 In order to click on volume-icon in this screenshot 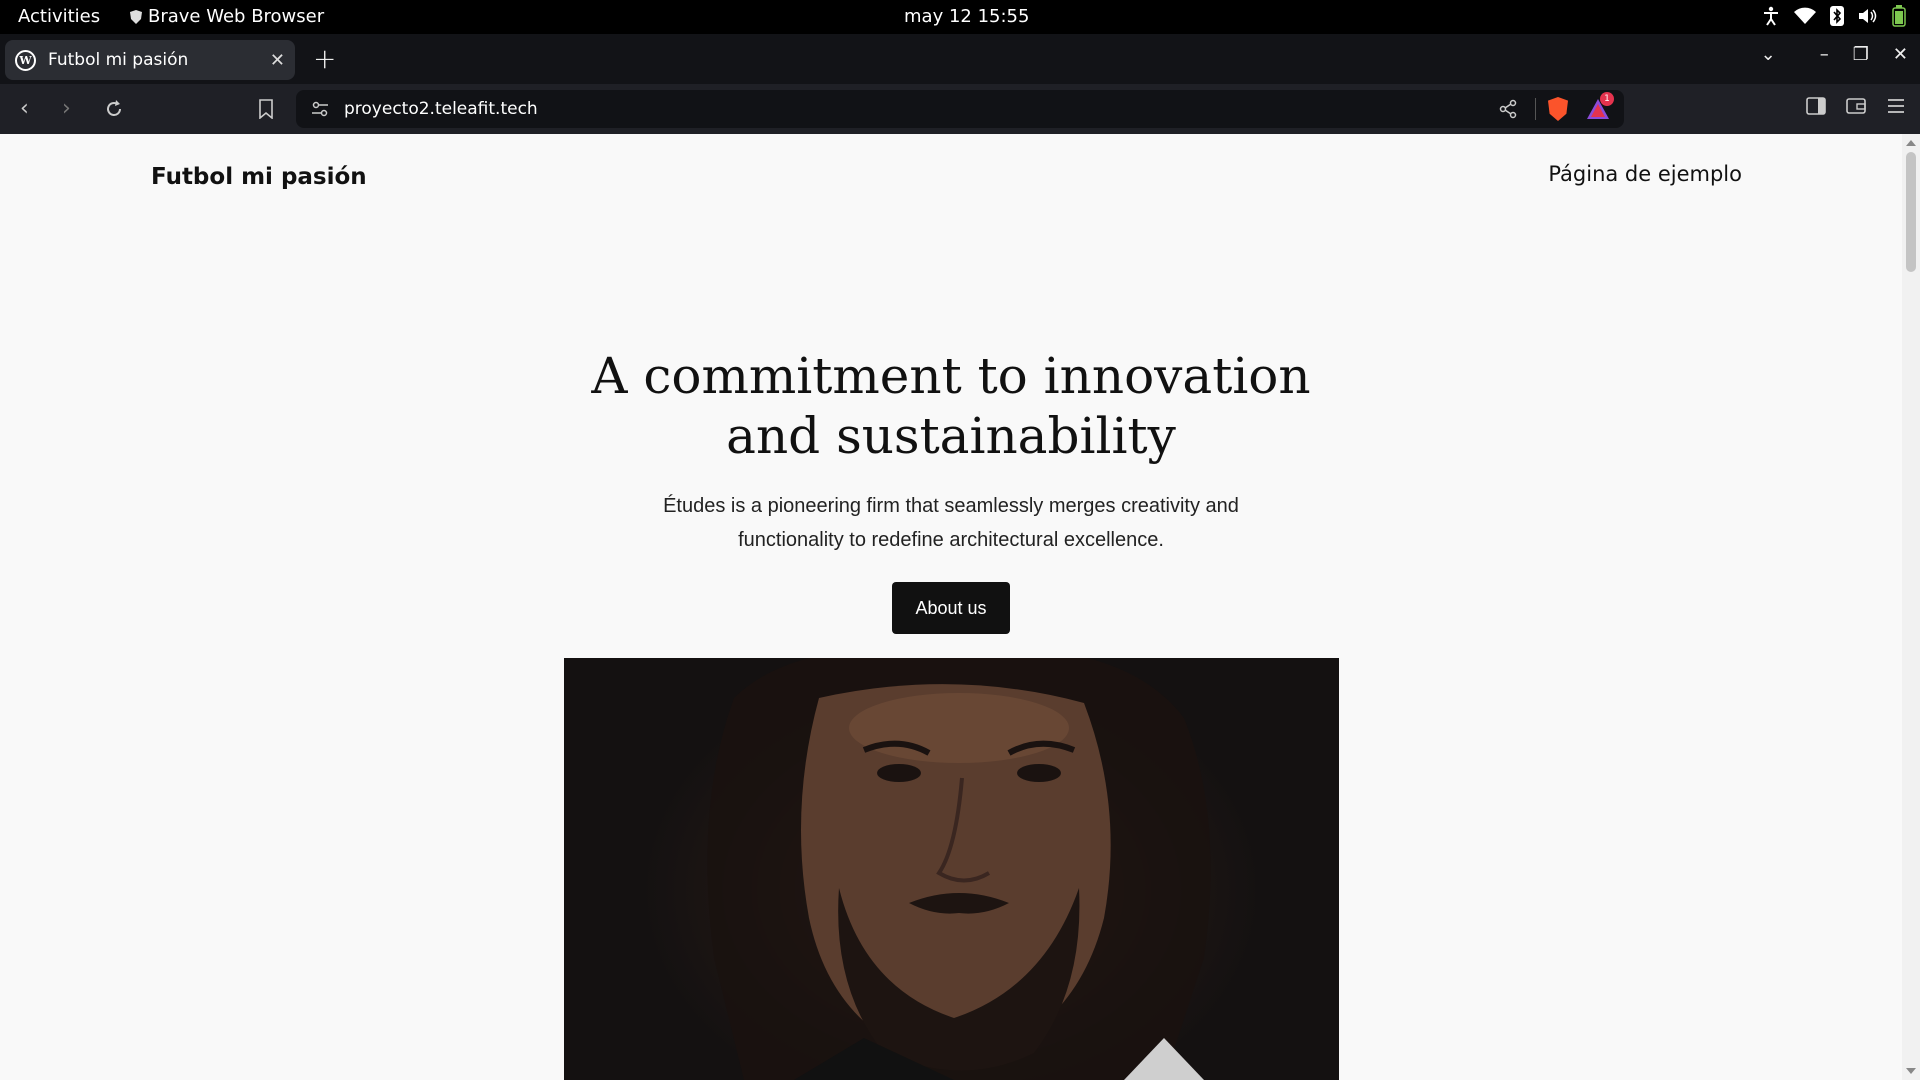, I will do `click(1868, 16)`.